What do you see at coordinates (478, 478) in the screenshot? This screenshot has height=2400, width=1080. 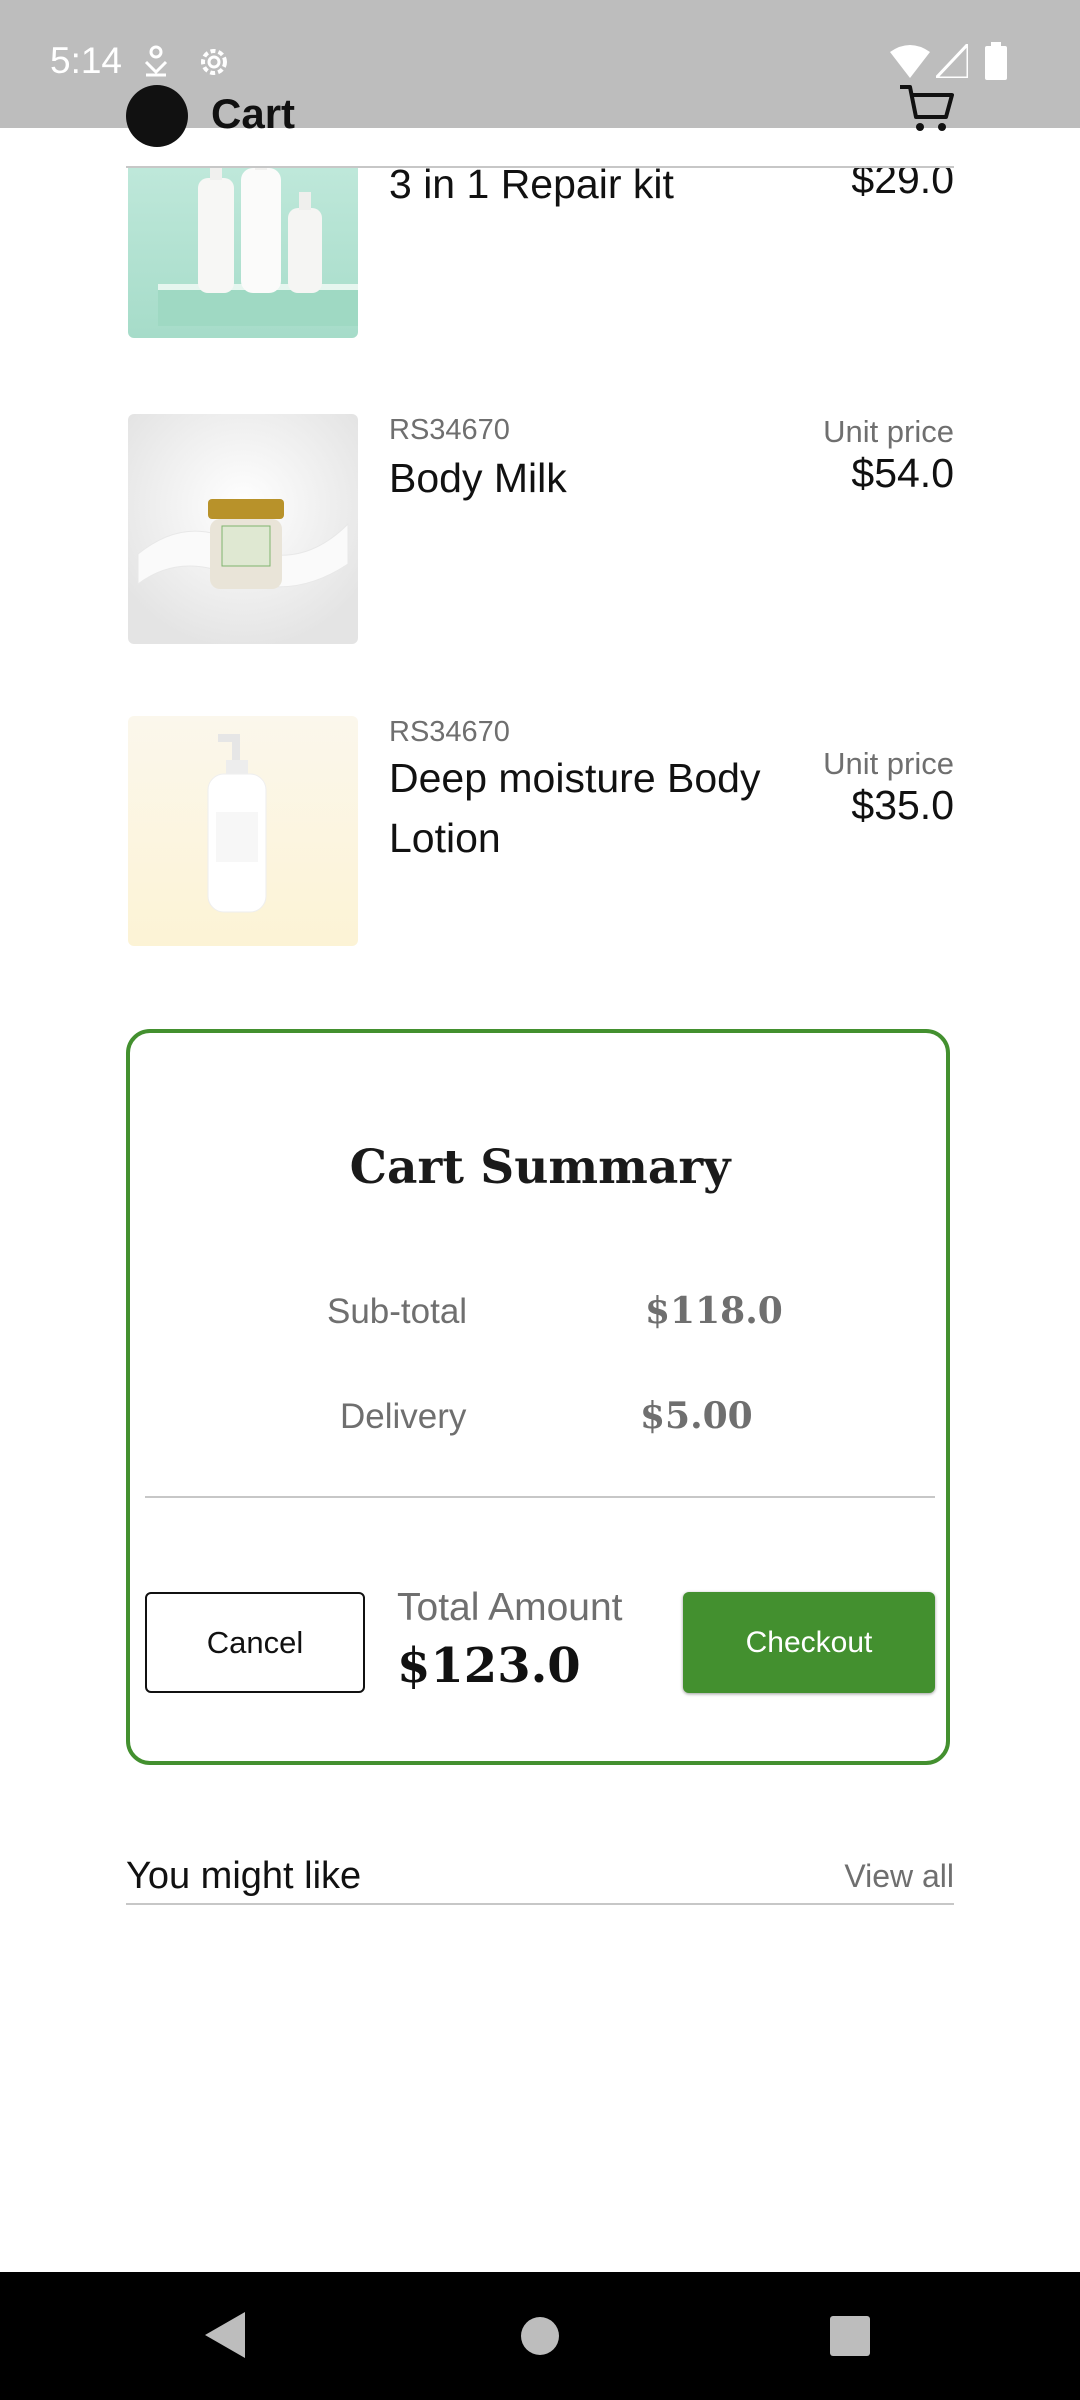 I see `item-name: Body Milk` at bounding box center [478, 478].